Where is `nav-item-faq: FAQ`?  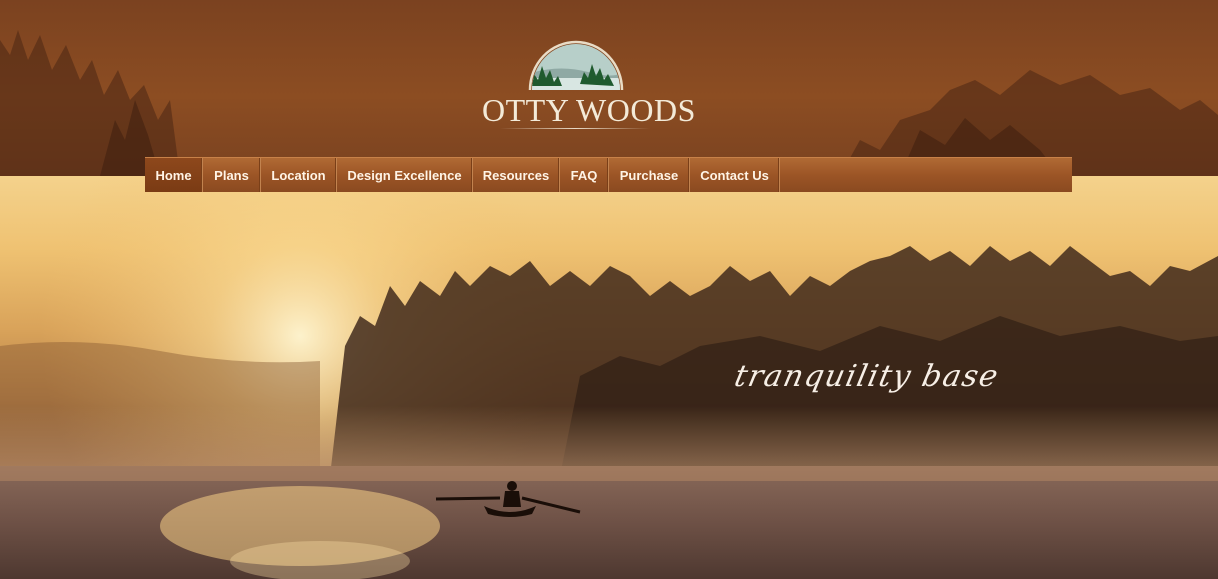 nav-item-faq: FAQ is located at coordinates (584, 175).